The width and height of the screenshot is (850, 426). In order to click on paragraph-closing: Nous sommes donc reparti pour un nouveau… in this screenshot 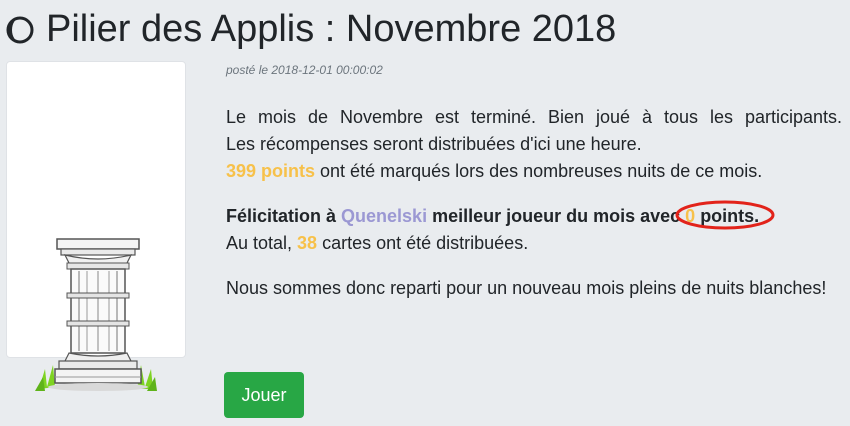, I will do `click(526, 288)`.